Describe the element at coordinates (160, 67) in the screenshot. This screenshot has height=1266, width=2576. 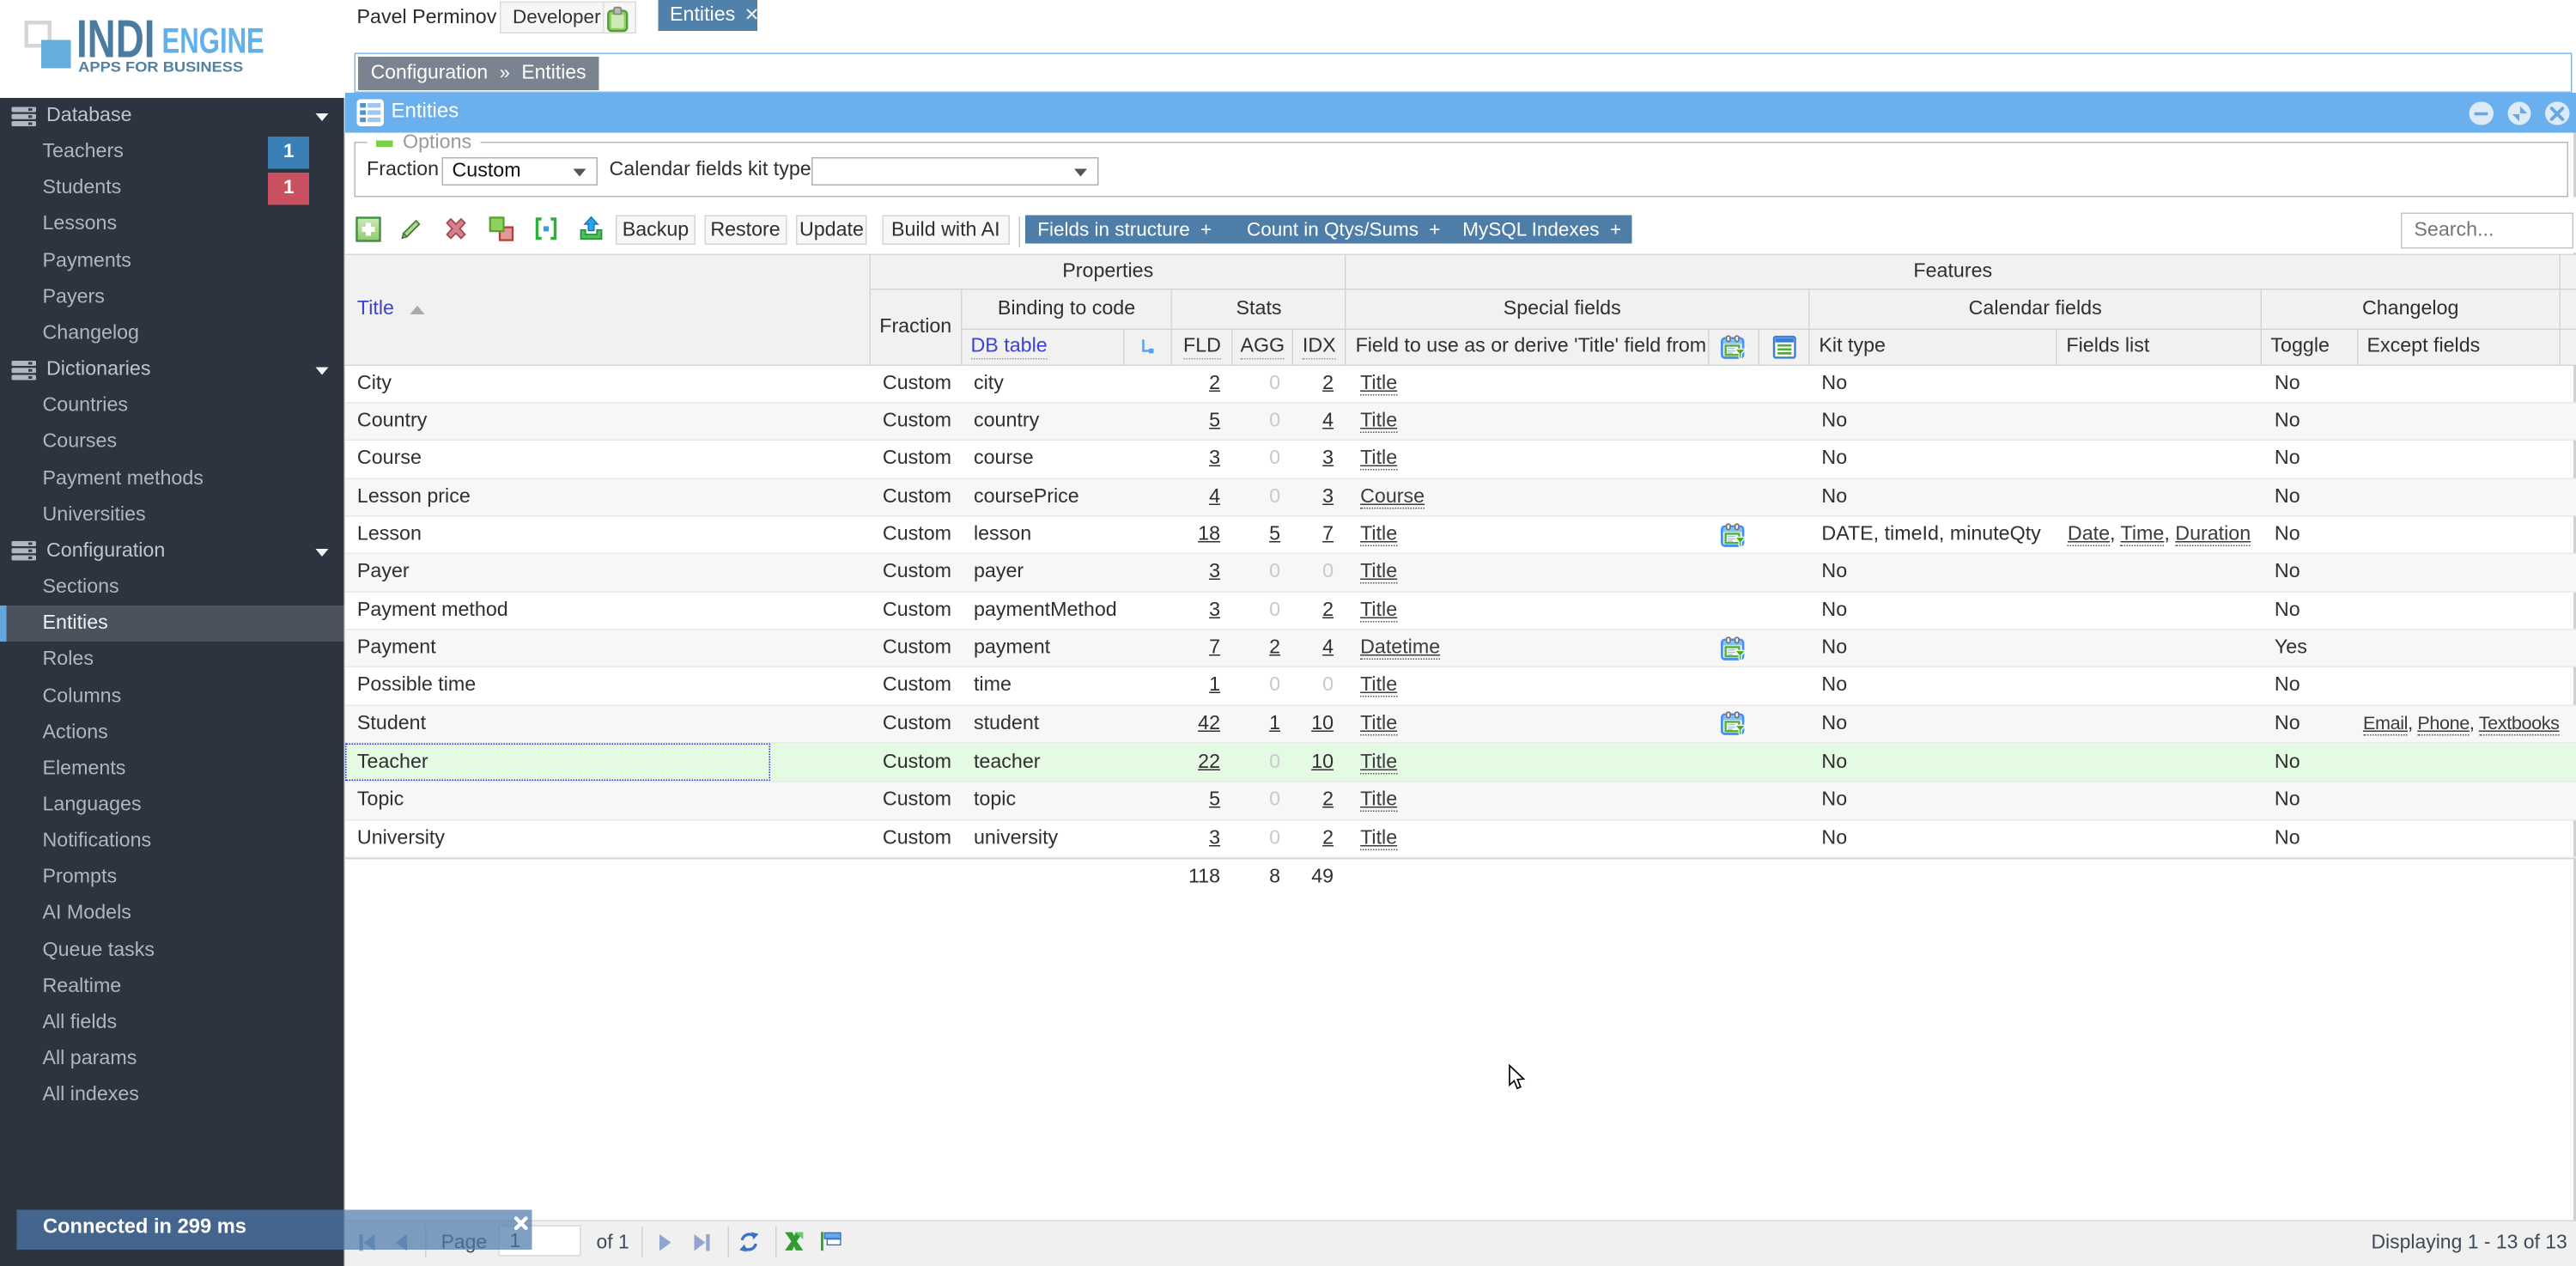
I see `svg-text: APPS FOR BUSINESS` at that location.